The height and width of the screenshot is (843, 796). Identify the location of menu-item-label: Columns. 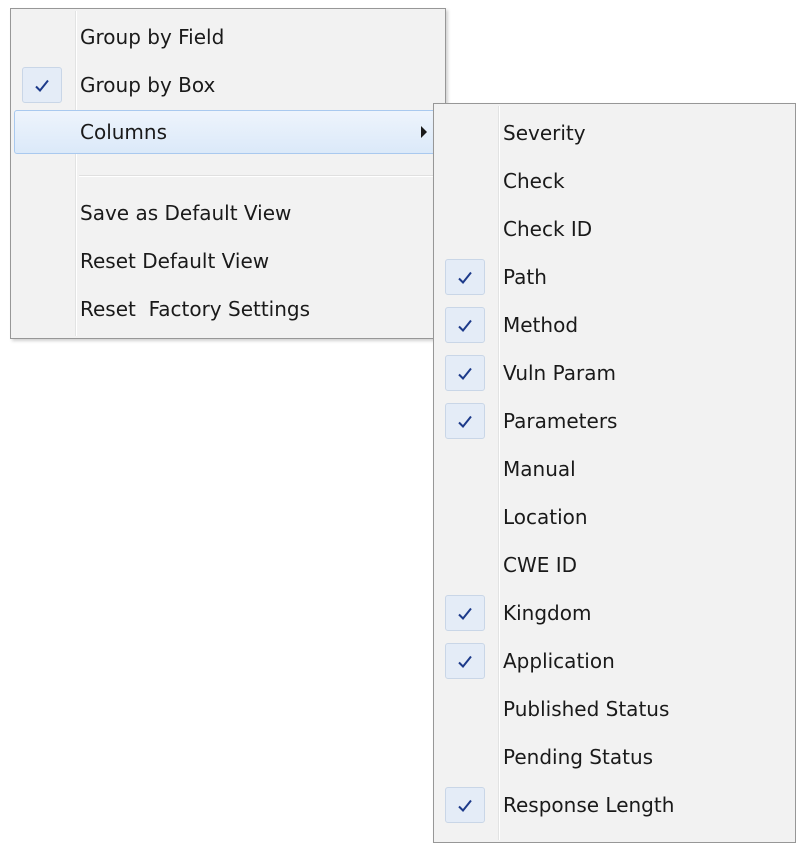
(124, 132).